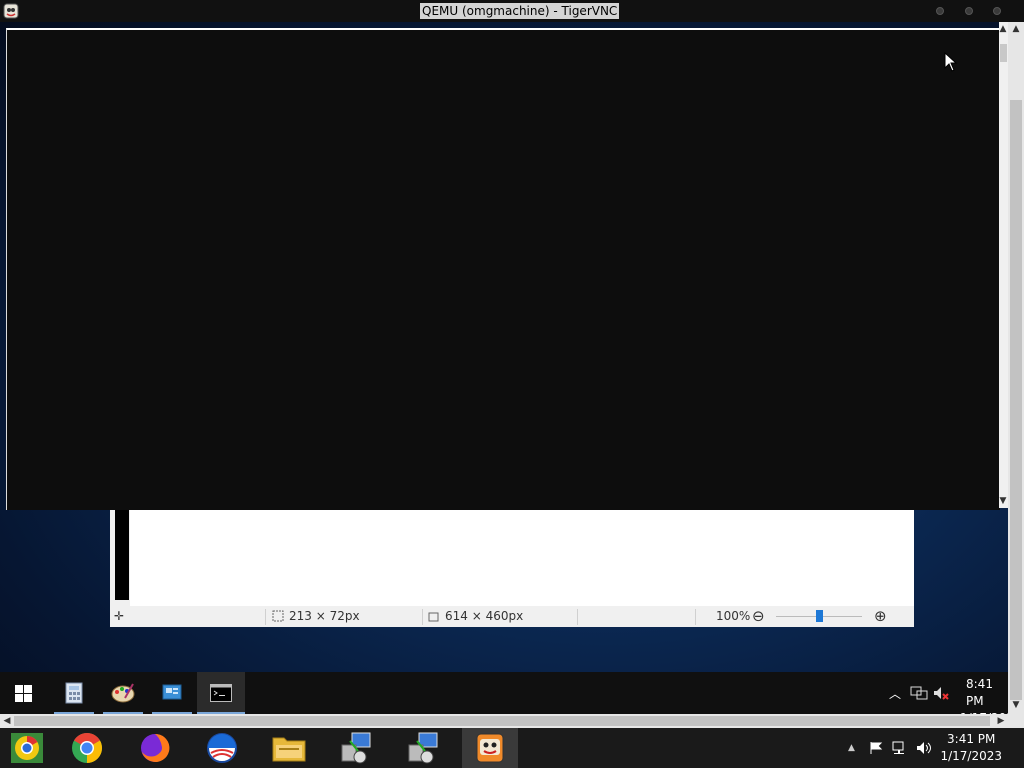 The width and height of the screenshot is (1024, 768). I want to click on close-button, so click(997, 11).